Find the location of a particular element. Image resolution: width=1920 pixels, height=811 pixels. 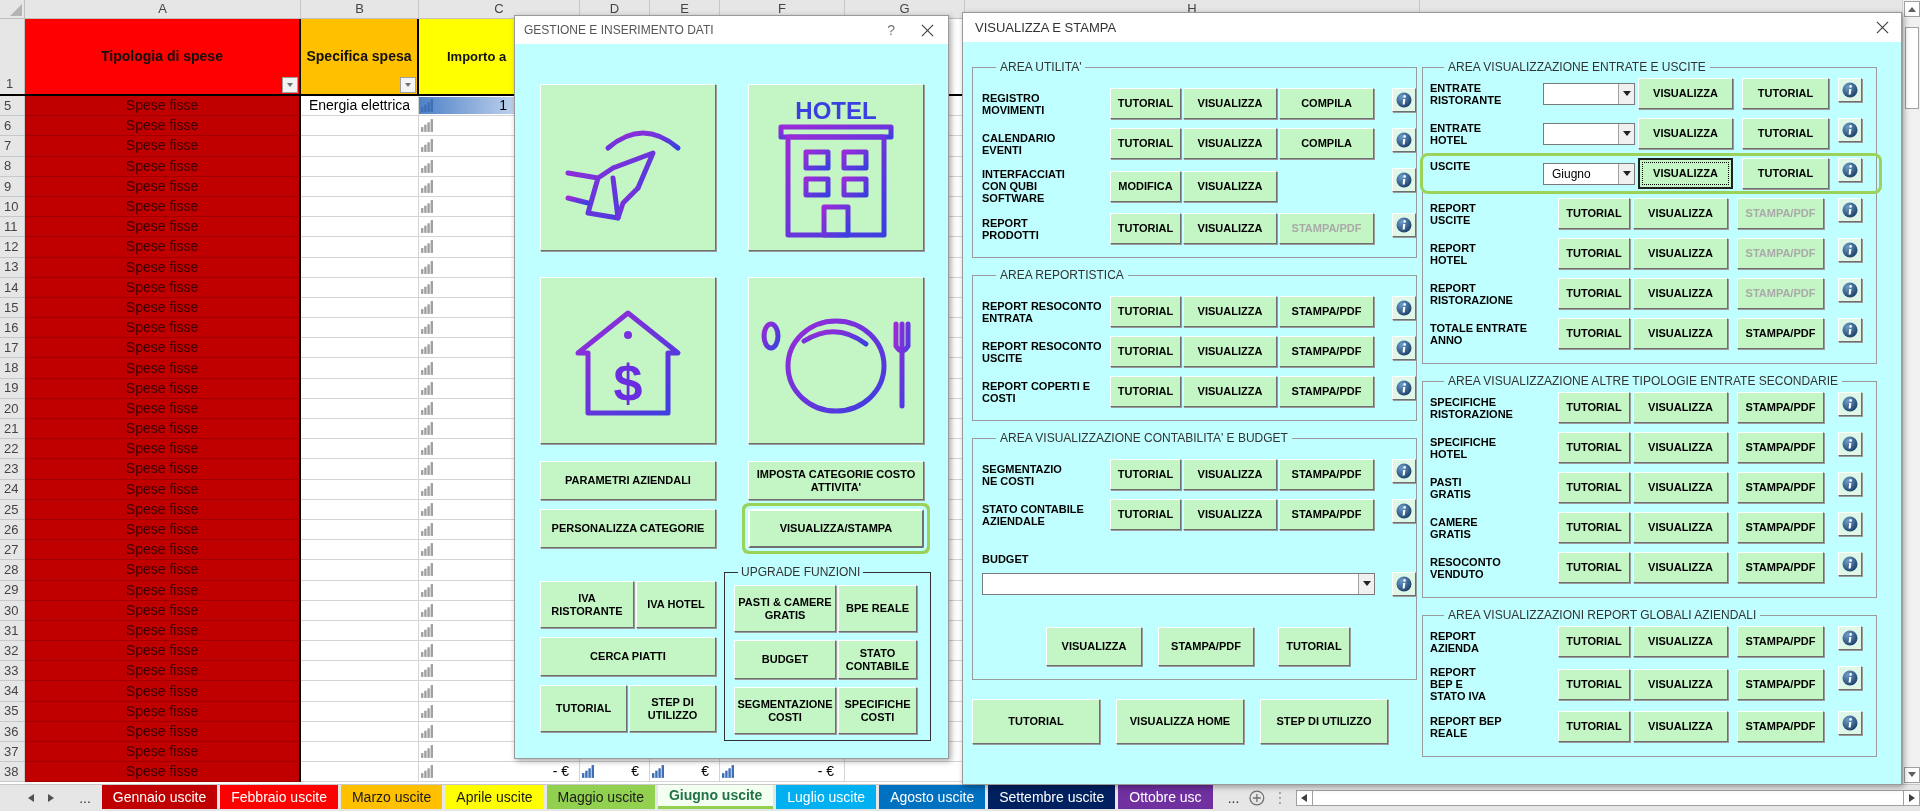

row-number: 1 is located at coordinates (10, 83).